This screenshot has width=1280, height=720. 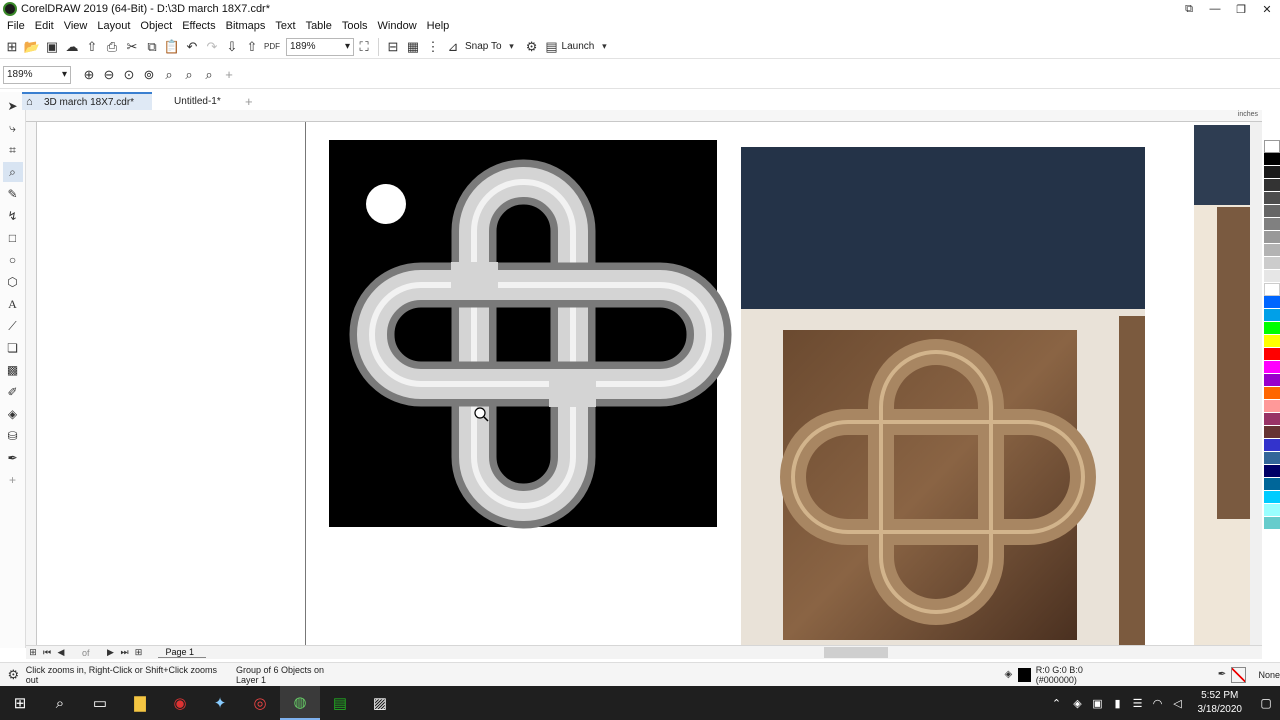 What do you see at coordinates (300, 703) in the screenshot?
I see `coreldraw-taskbar-icon: ◍` at bounding box center [300, 703].